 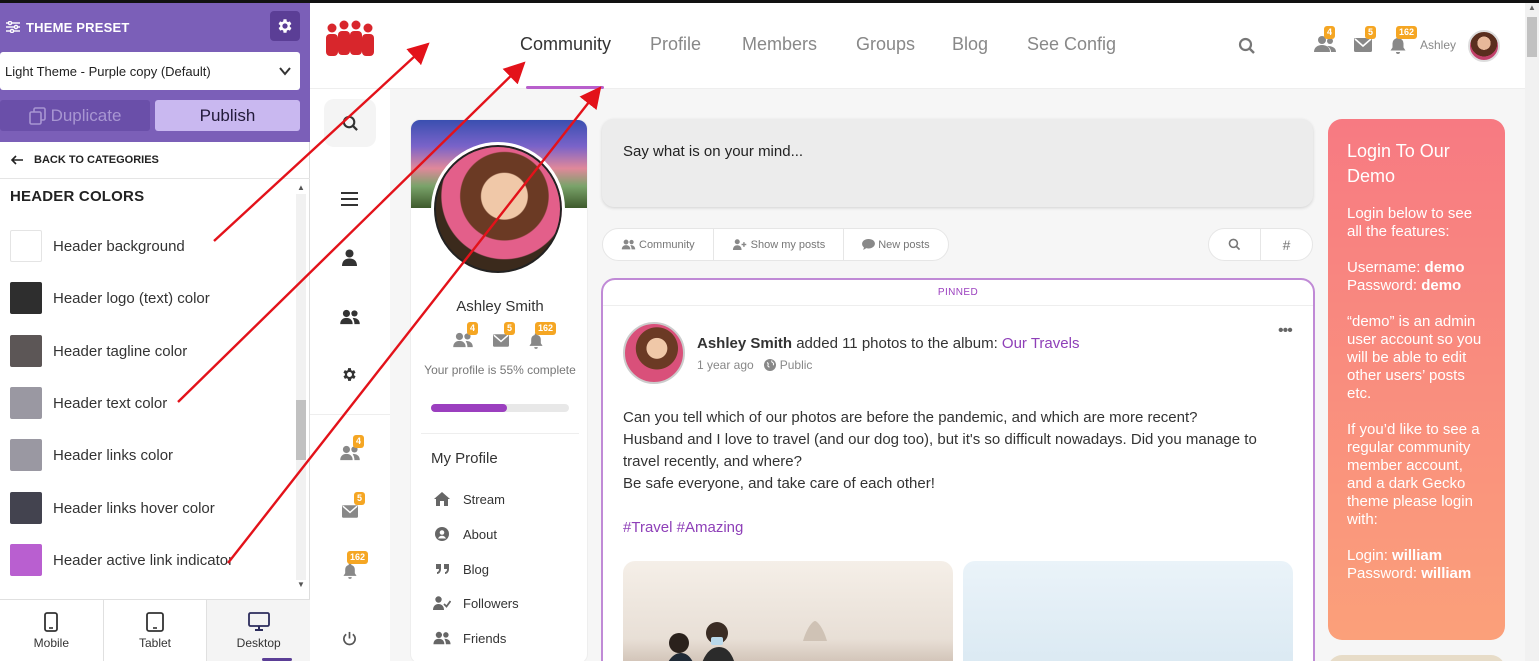 I want to click on profile-link-stream: Stream, so click(x=469, y=499).